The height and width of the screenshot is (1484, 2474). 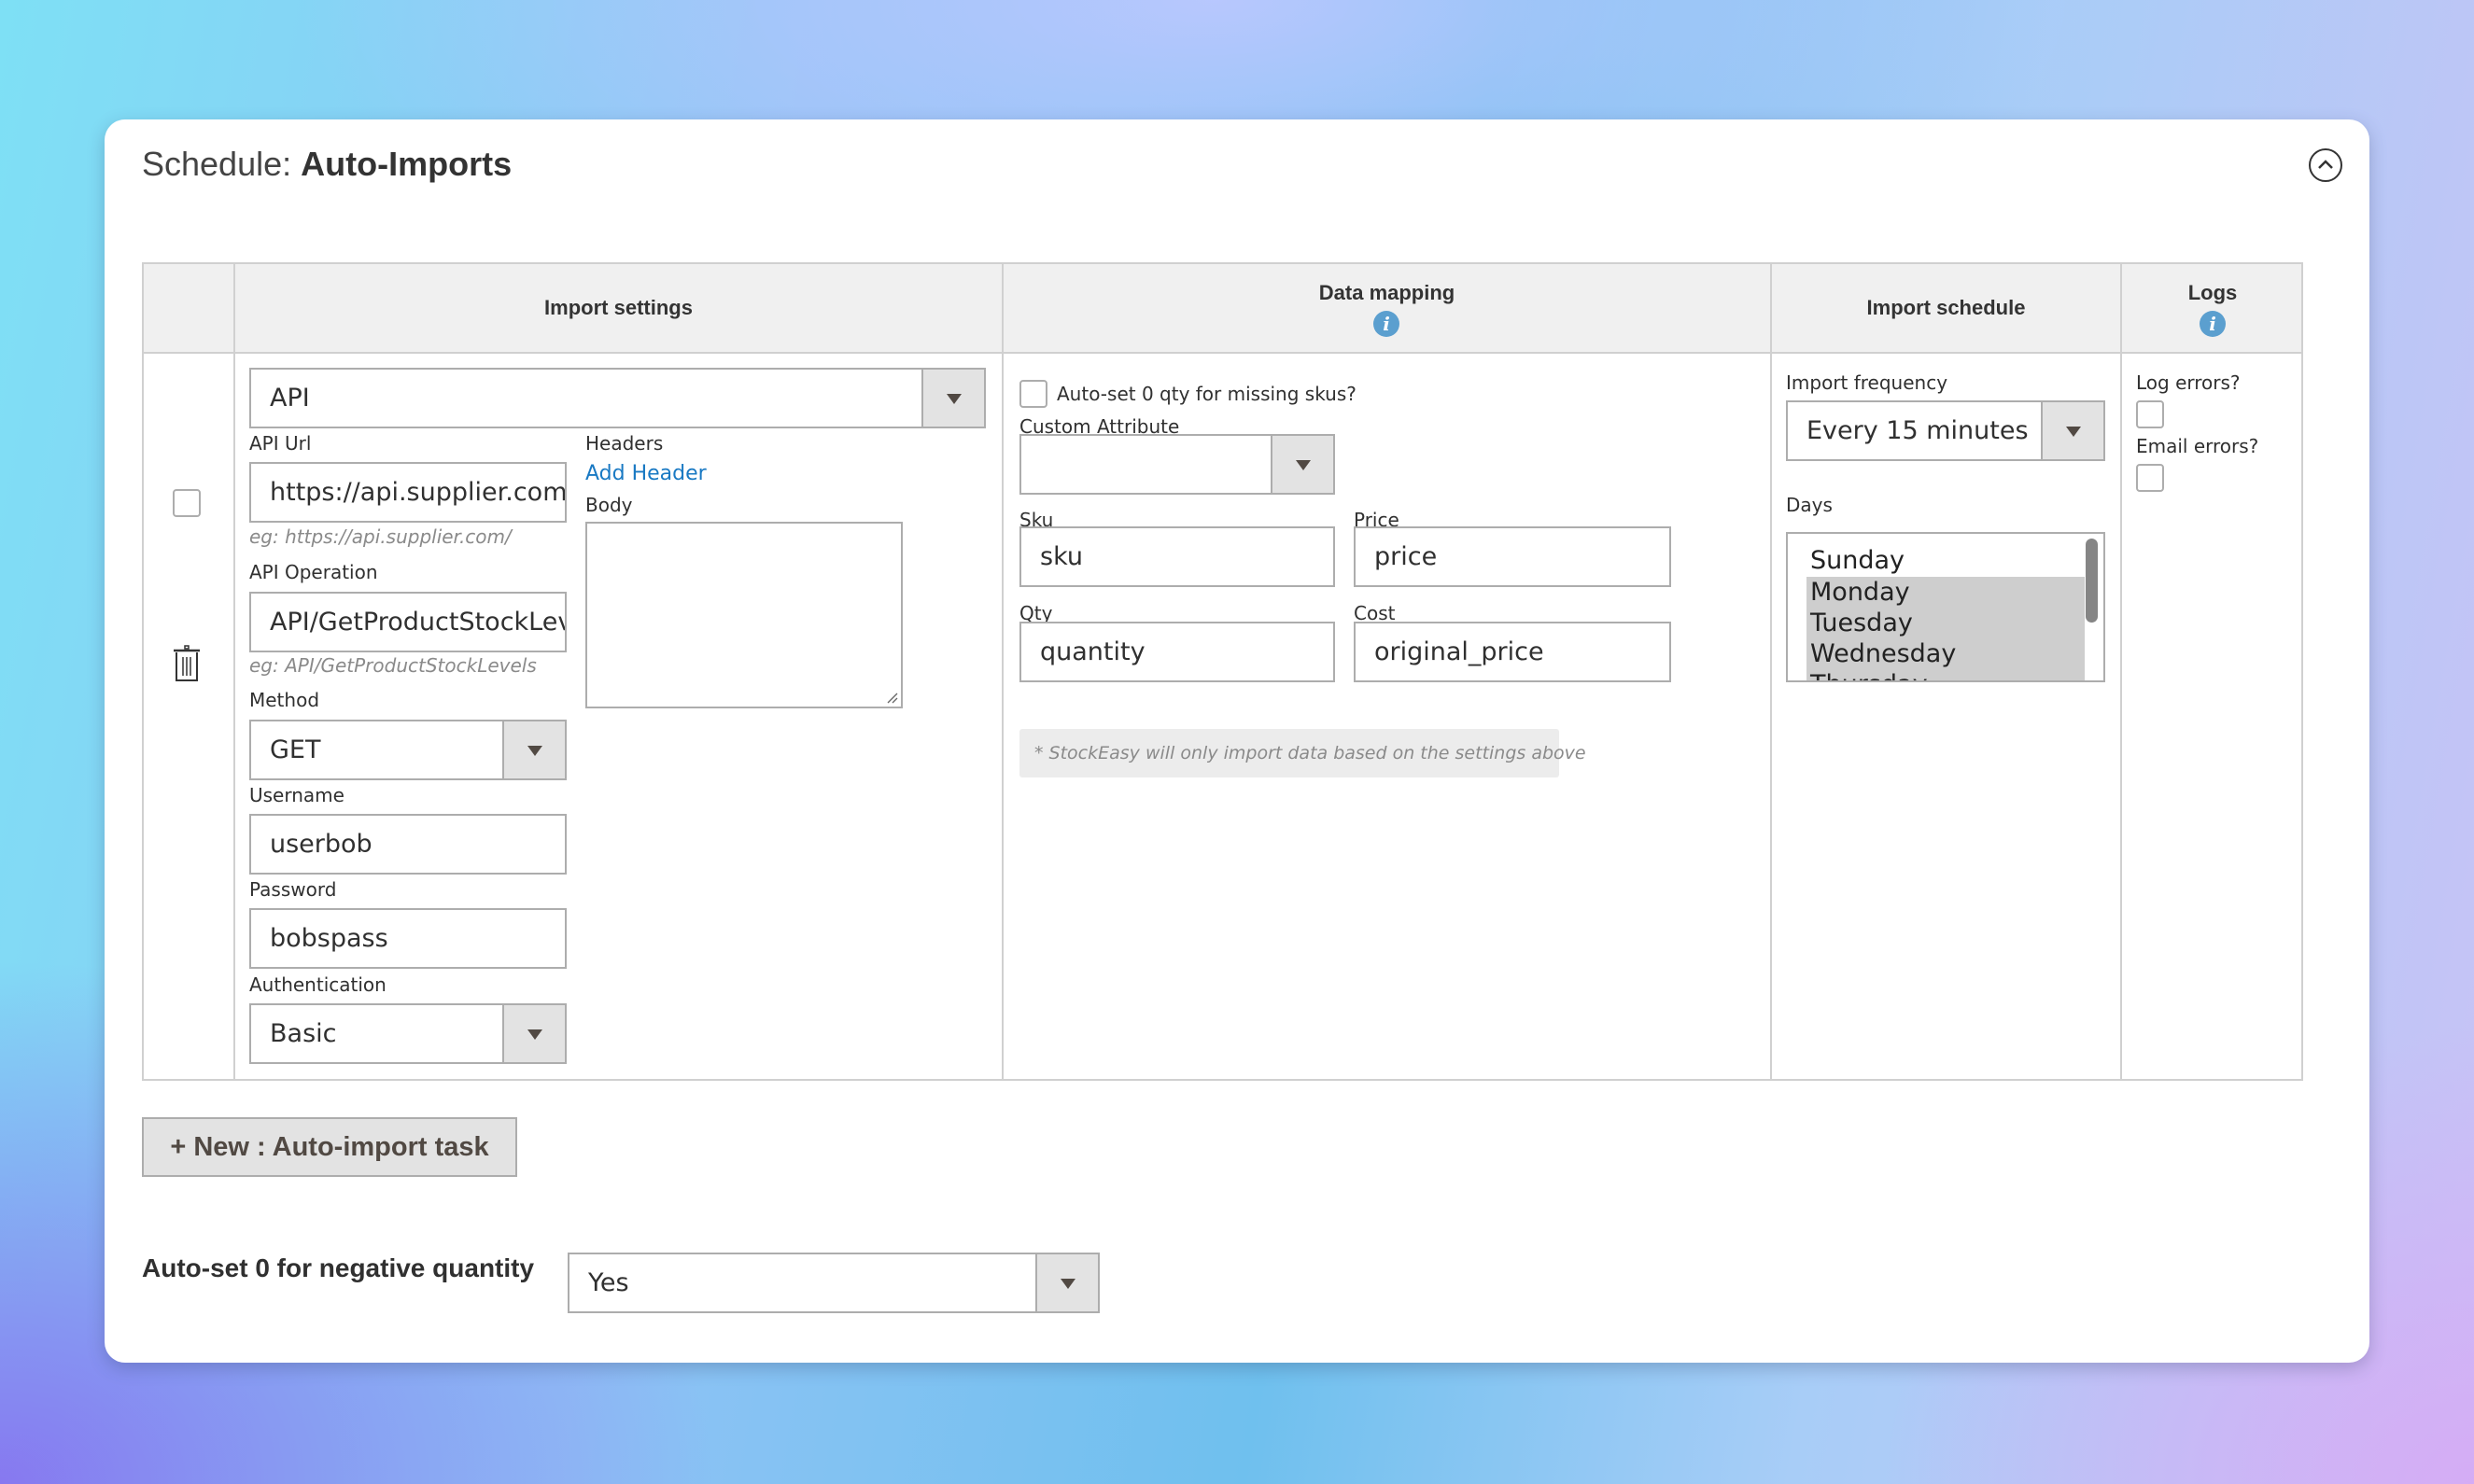 I want to click on day-option-monday: Monday, so click(x=1945, y=592).